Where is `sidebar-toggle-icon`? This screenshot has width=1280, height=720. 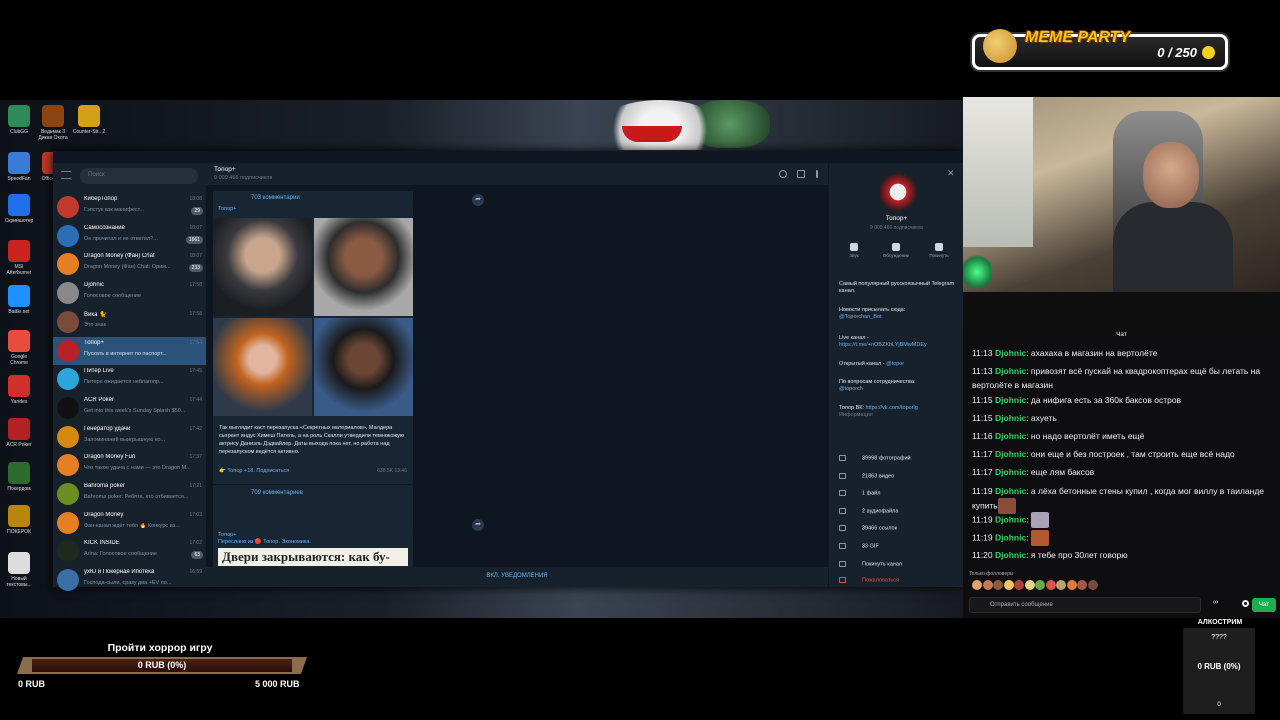
sidebar-toggle-icon is located at coordinates (801, 174).